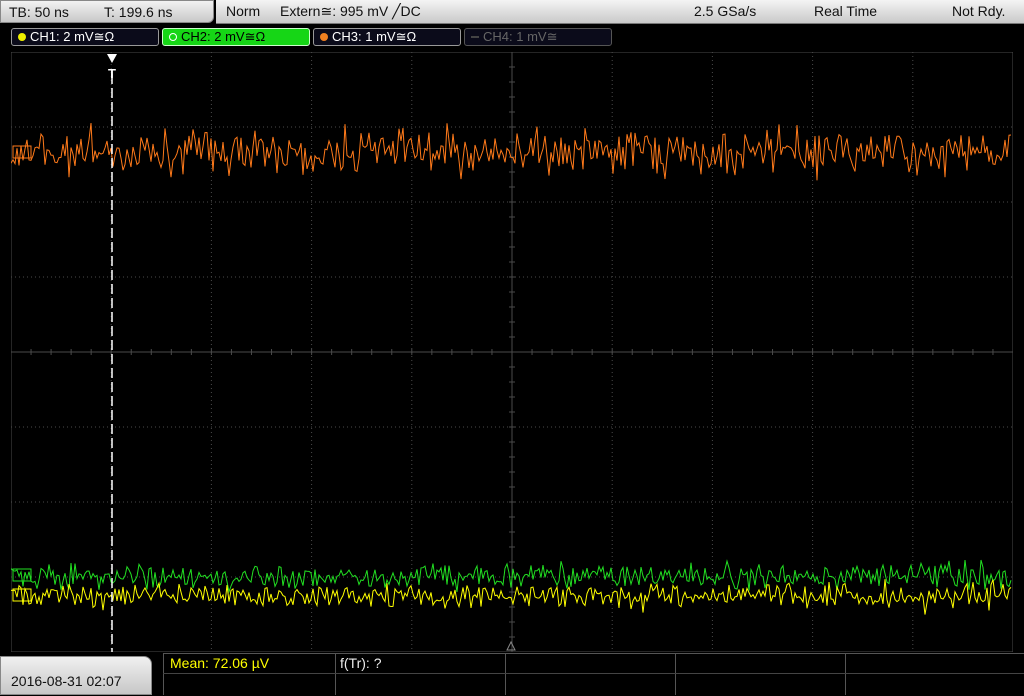 This screenshot has width=1024, height=696. I want to click on acquisition-mode: Real Time, so click(846, 11).